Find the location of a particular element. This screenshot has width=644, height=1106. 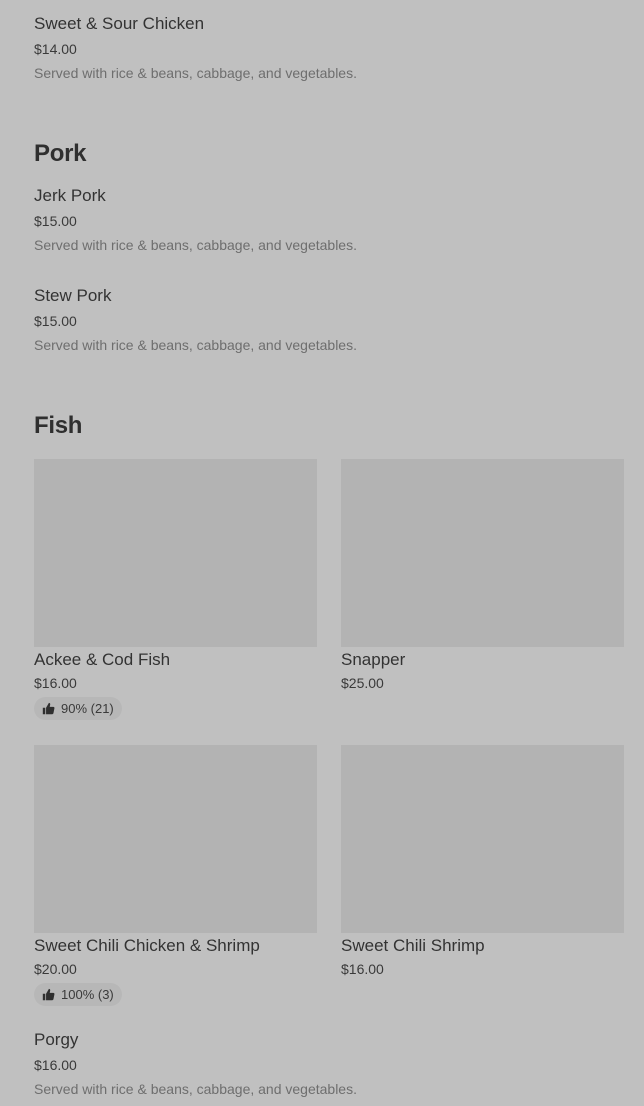

item-name: Sweet Chili Chicken & Shrimp is located at coordinates (147, 945).